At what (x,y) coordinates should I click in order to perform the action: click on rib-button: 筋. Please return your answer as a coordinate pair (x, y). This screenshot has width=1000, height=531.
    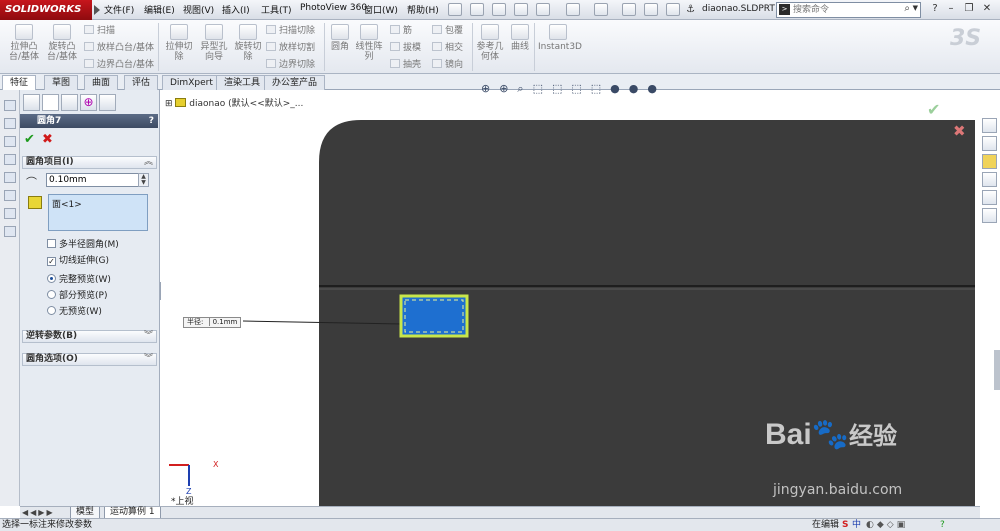
    Looking at the image, I should click on (401, 31).